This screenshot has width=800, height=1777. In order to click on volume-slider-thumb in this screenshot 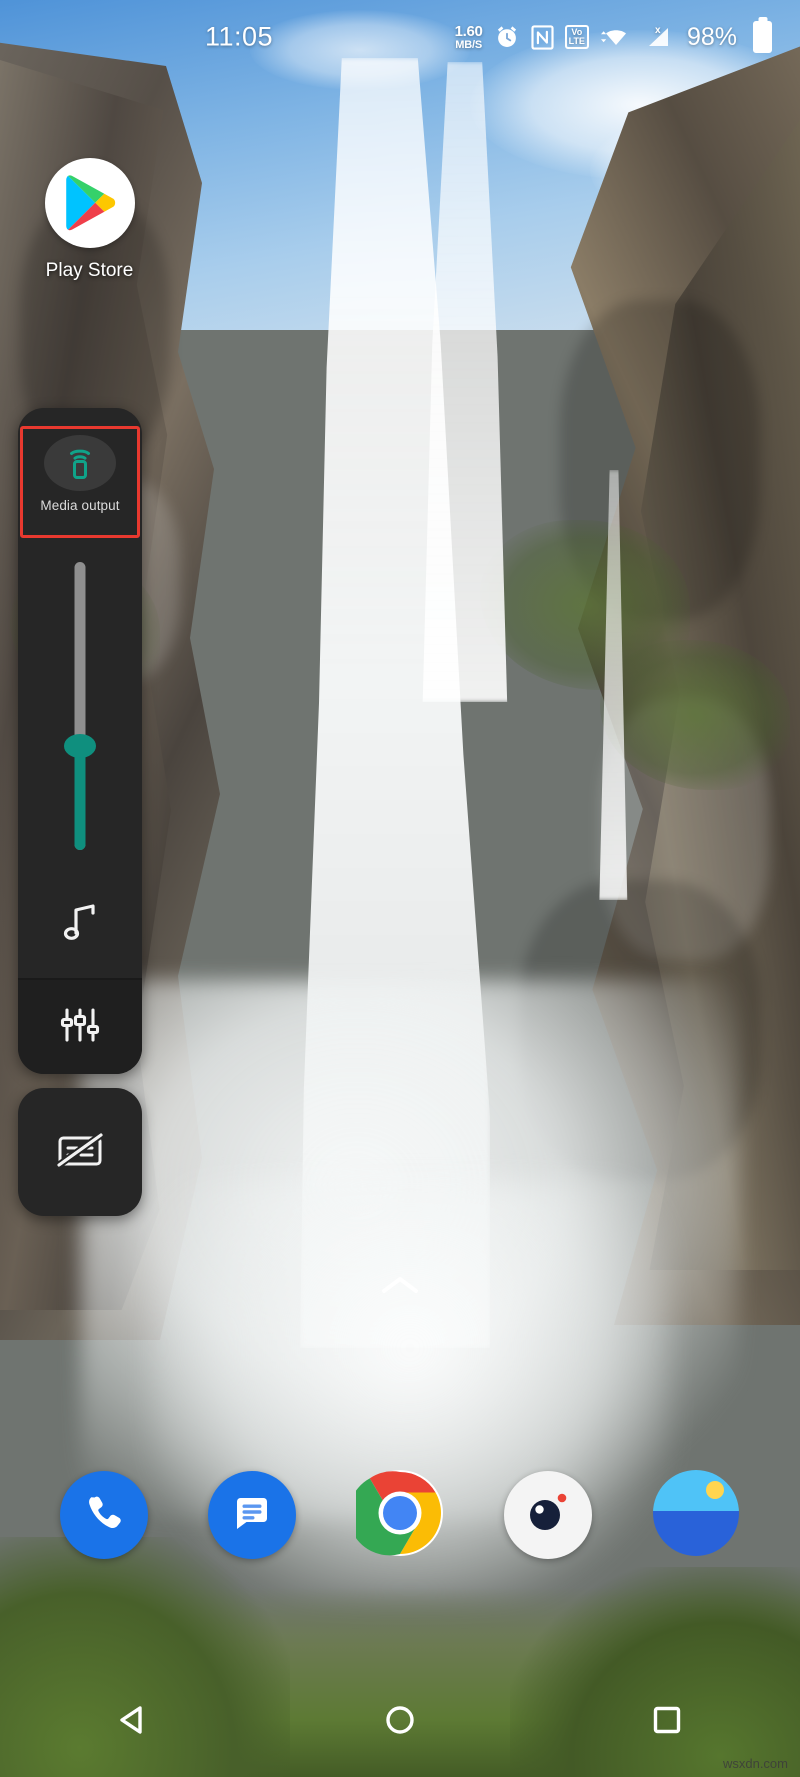, I will do `click(80, 746)`.